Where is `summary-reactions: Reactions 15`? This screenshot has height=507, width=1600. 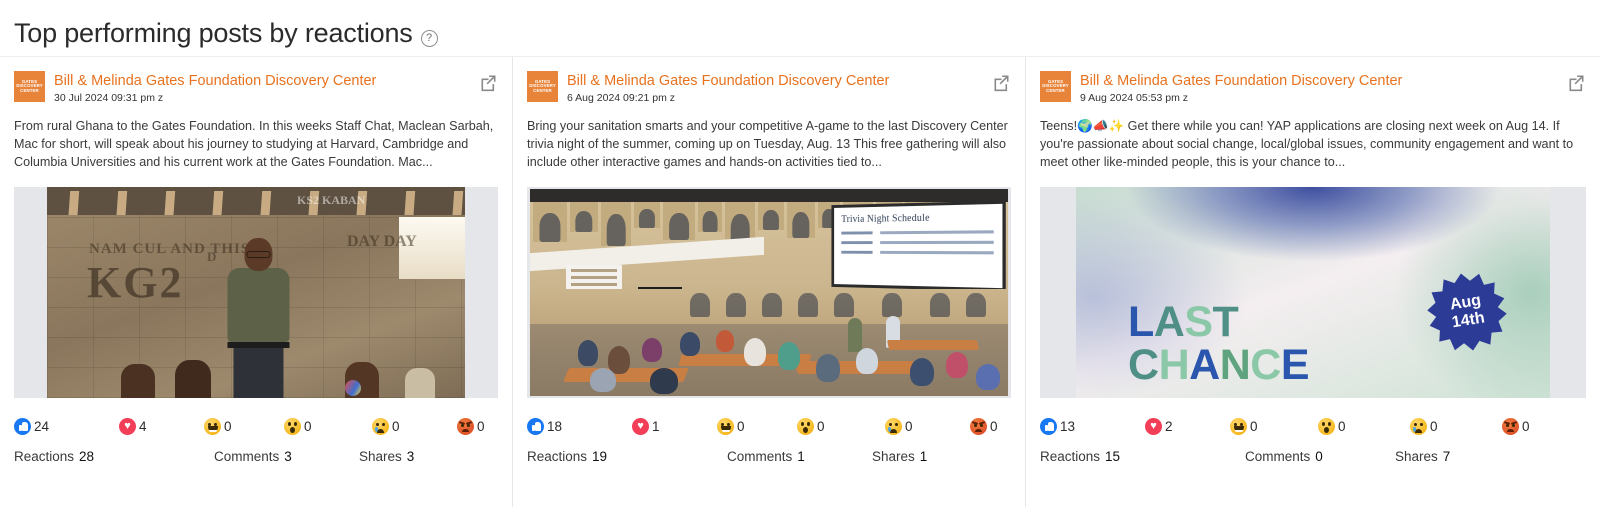
summary-reactions: Reactions 15 is located at coordinates (1142, 456).